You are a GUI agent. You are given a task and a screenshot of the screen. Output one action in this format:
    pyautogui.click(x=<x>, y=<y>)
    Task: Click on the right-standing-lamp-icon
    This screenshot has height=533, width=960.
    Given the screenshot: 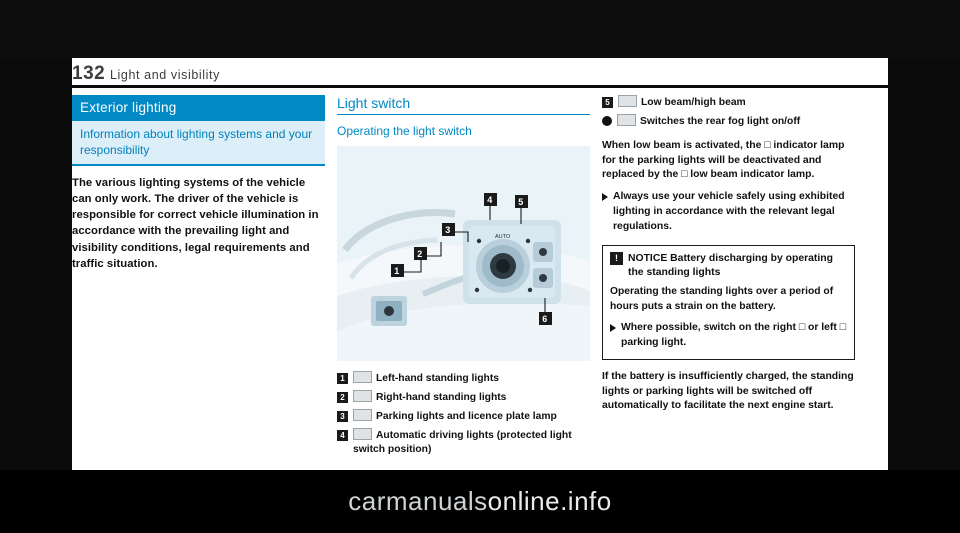 What is the action you would take?
    pyautogui.click(x=362, y=395)
    